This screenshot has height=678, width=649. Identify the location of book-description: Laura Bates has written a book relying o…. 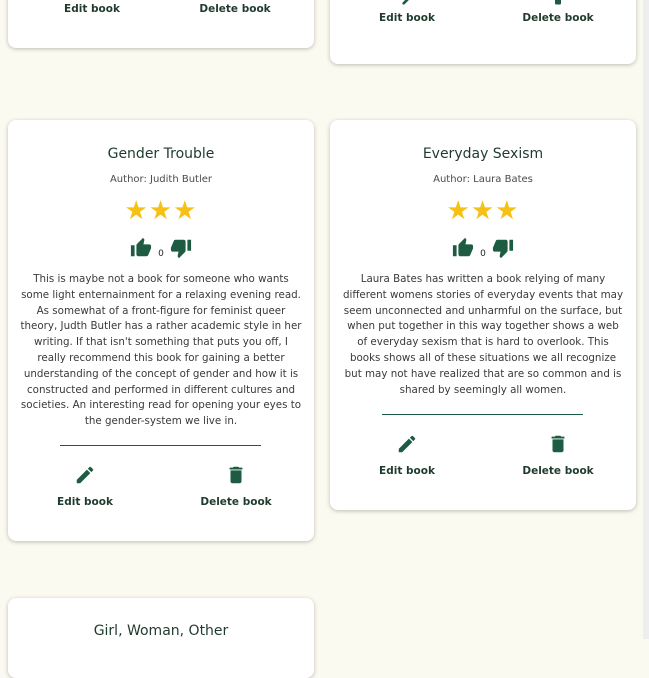
(483, 334).